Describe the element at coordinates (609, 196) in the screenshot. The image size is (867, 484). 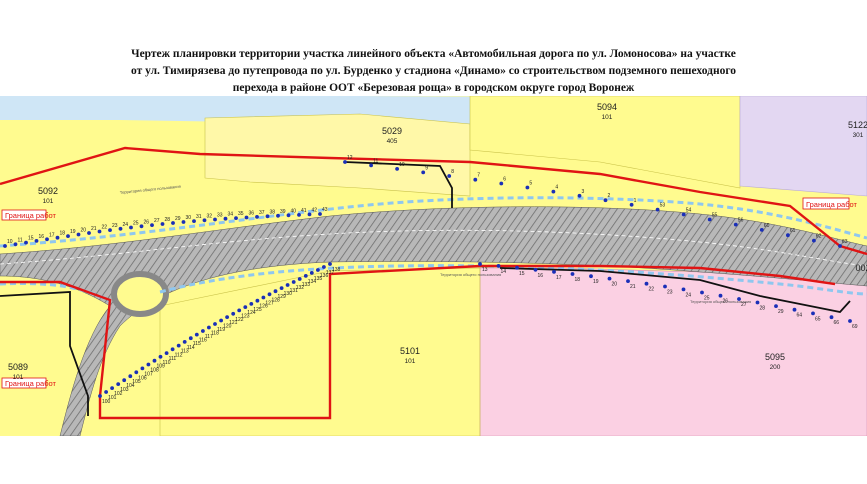
I see `north-point-label-2: 2` at that location.